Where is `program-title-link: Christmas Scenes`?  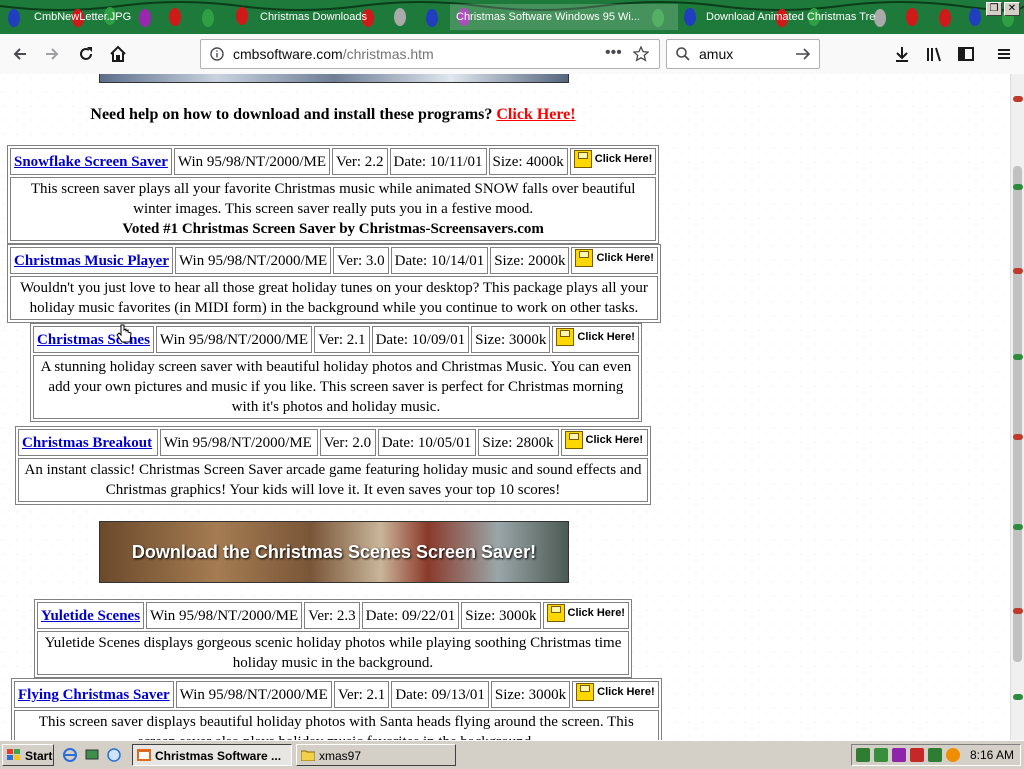 program-title-link: Christmas Scenes is located at coordinates (93, 340).